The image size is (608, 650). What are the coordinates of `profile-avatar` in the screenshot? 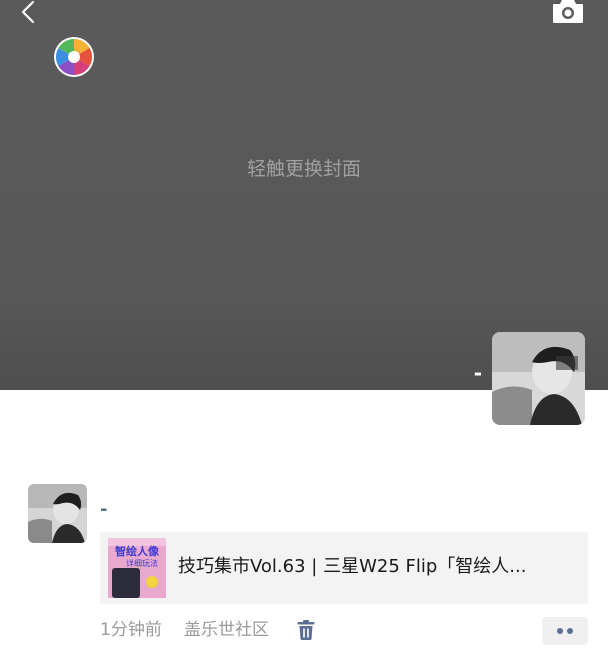 It's located at (538, 378).